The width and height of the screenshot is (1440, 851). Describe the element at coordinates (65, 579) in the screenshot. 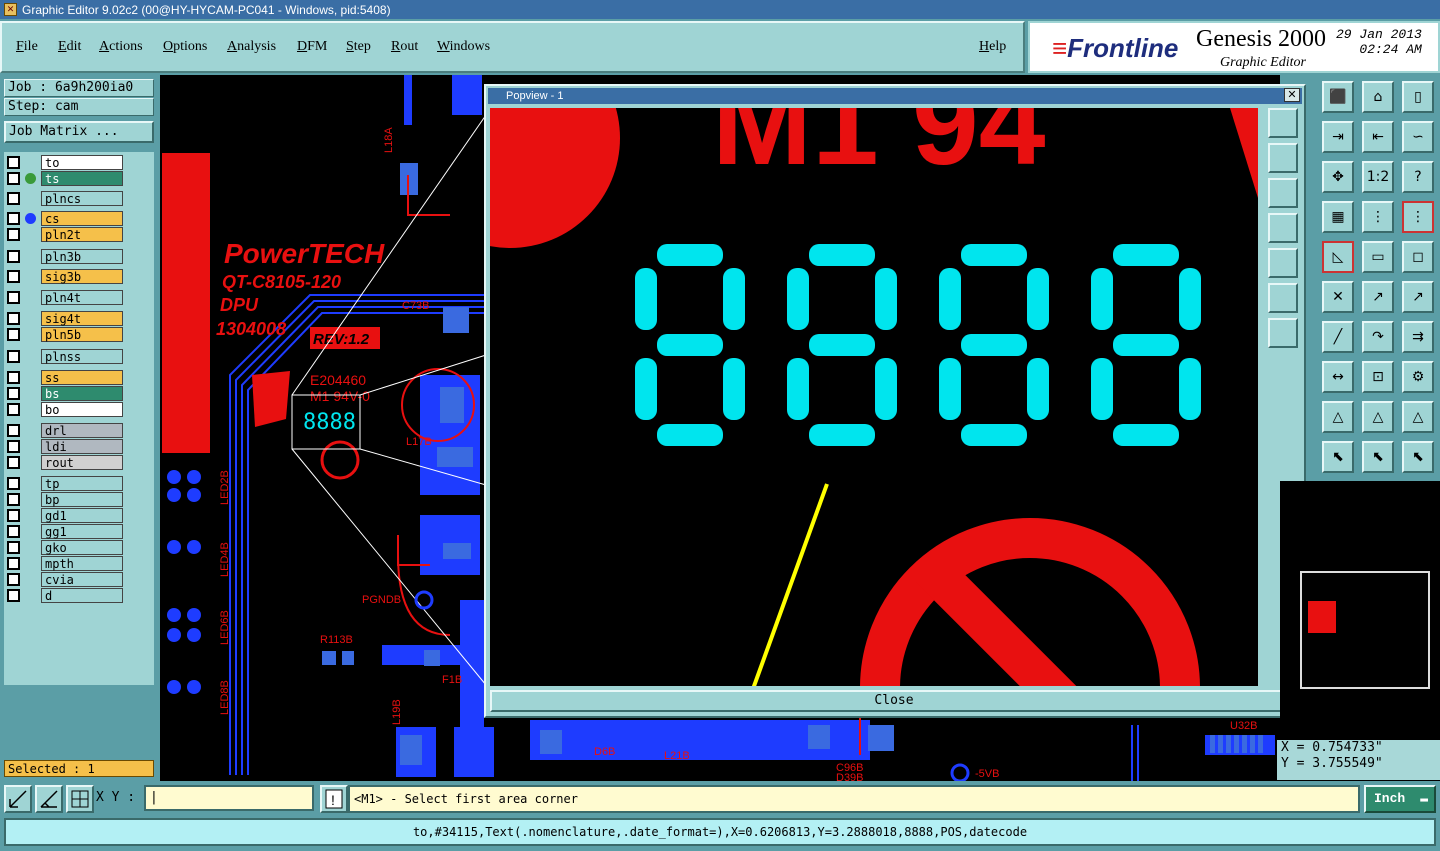

I see `layer-row-cvia: cvia` at that location.